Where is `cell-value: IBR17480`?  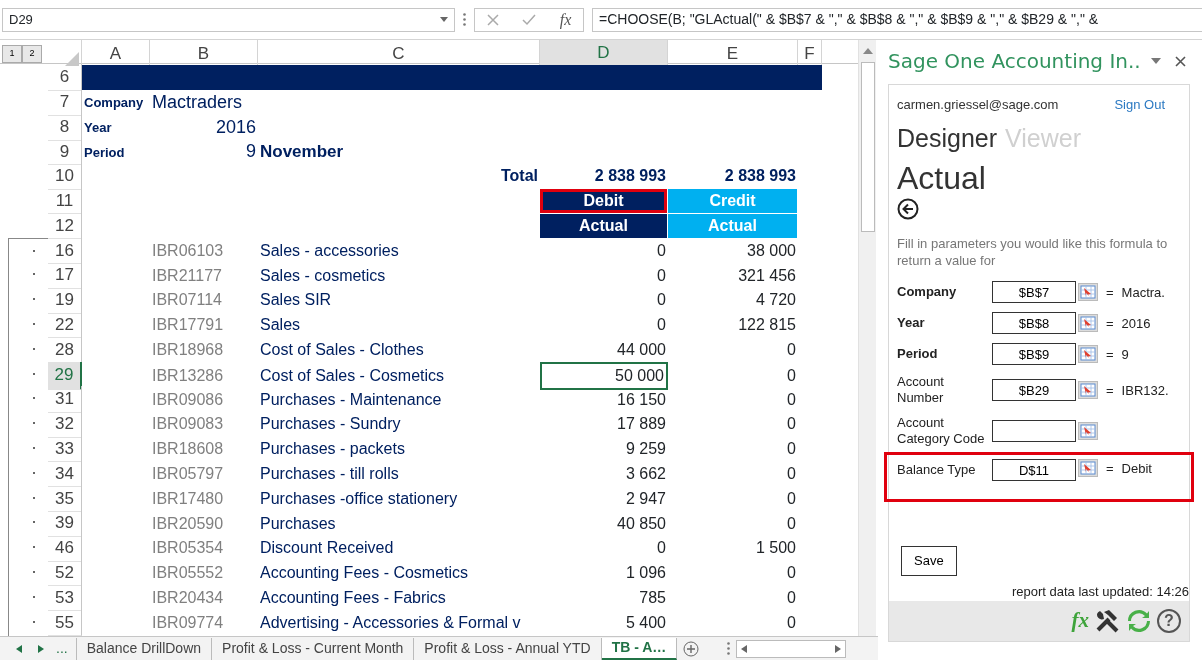
cell-value: IBR17480 is located at coordinates (188, 498).